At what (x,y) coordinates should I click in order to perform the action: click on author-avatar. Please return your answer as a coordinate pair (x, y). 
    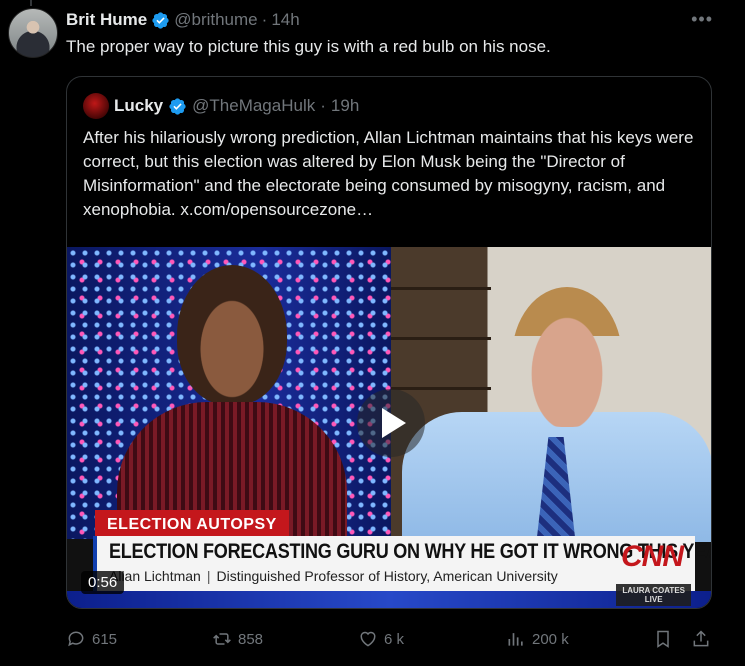
    Looking at the image, I should click on (33, 33).